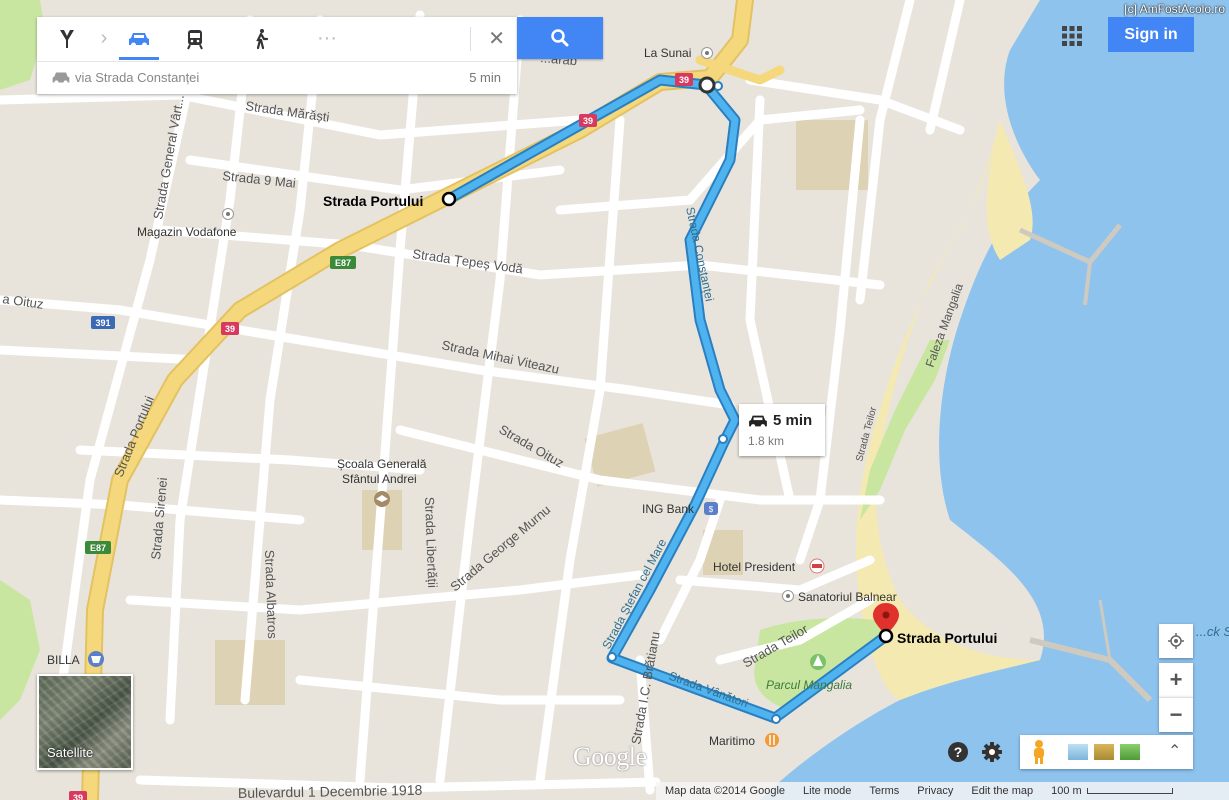 Image resolution: width=1229 pixels, height=800 pixels. I want to click on sign-in-button: Sign in, so click(1151, 34).